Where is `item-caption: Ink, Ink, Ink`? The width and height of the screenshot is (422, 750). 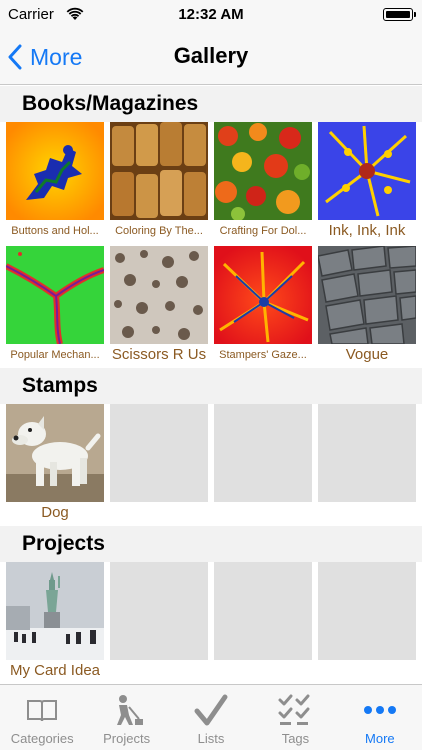 item-caption: Ink, Ink, Ink is located at coordinates (367, 230).